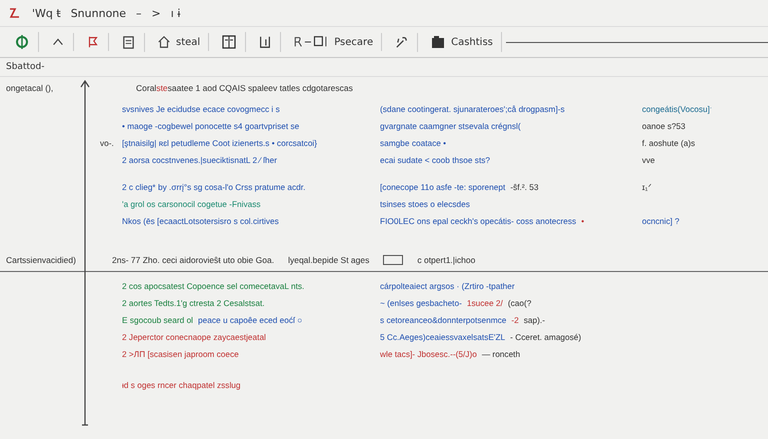 The image size is (768, 439). I want to click on code-text: tsinses stoes o elecsdes, so click(425, 204).